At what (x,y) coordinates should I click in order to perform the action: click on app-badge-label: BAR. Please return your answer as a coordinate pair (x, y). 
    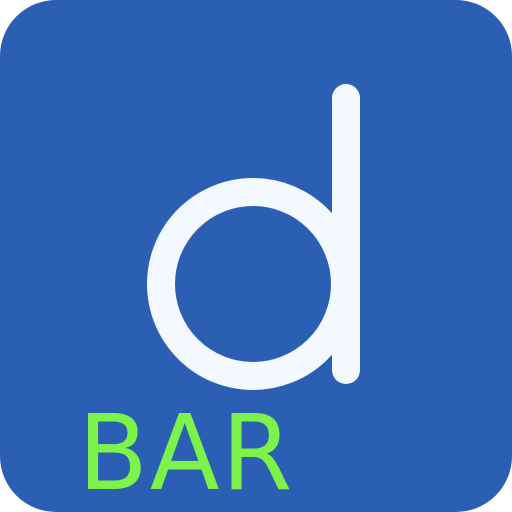
    Looking at the image, I should click on (186, 452).